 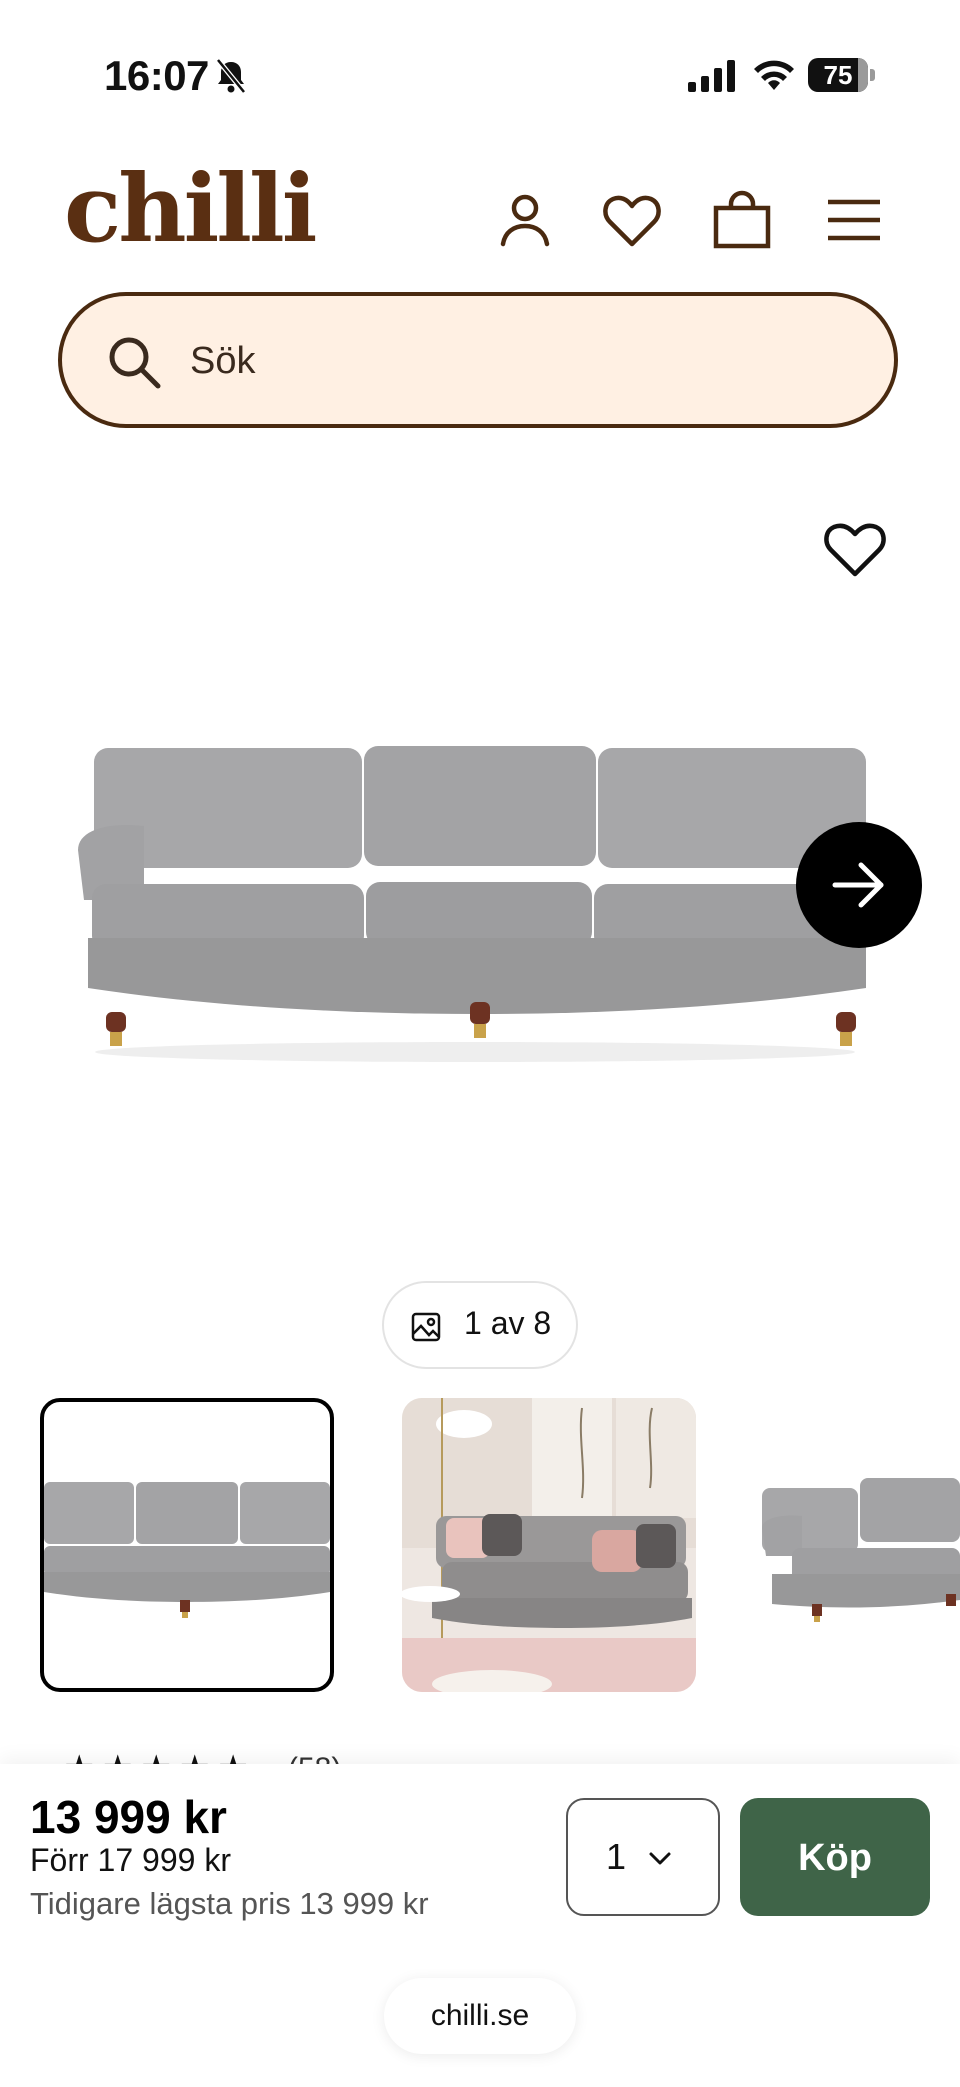 What do you see at coordinates (475, 900) in the screenshot?
I see `product-image-sofa` at bounding box center [475, 900].